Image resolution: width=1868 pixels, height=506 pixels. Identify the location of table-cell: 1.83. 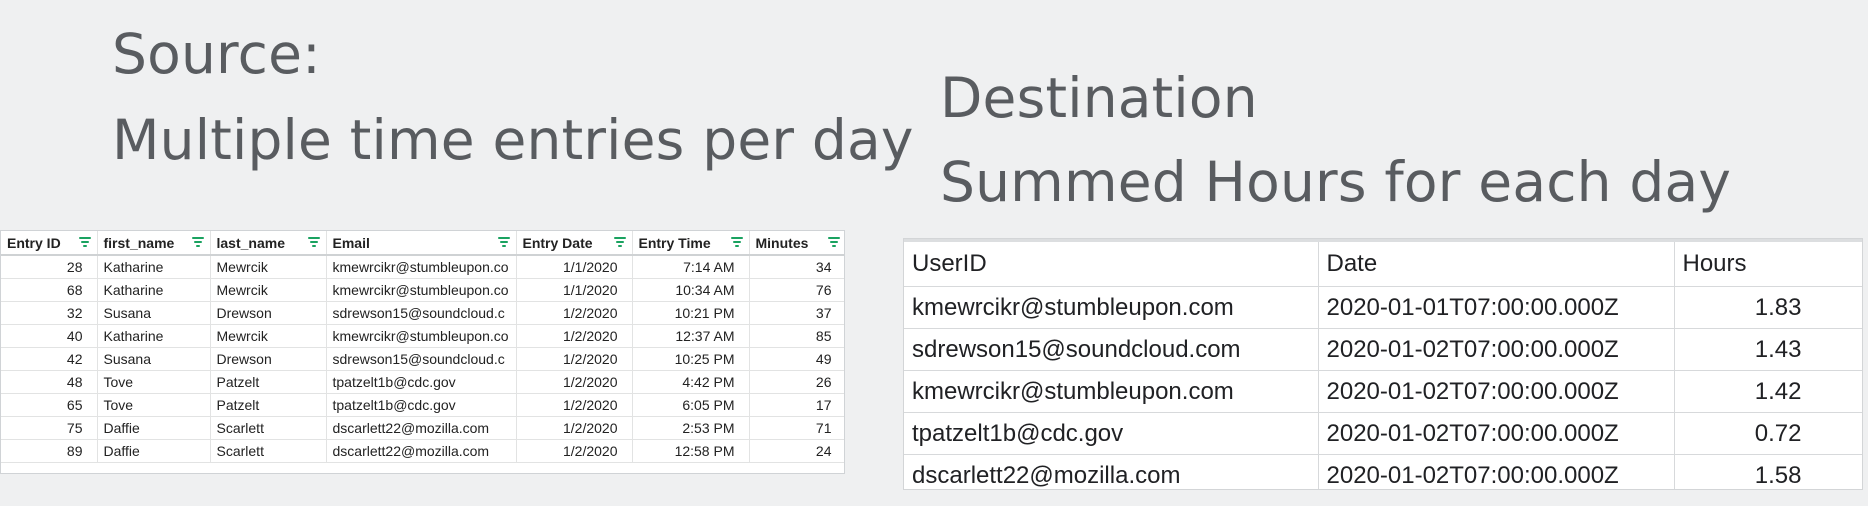
(1768, 307).